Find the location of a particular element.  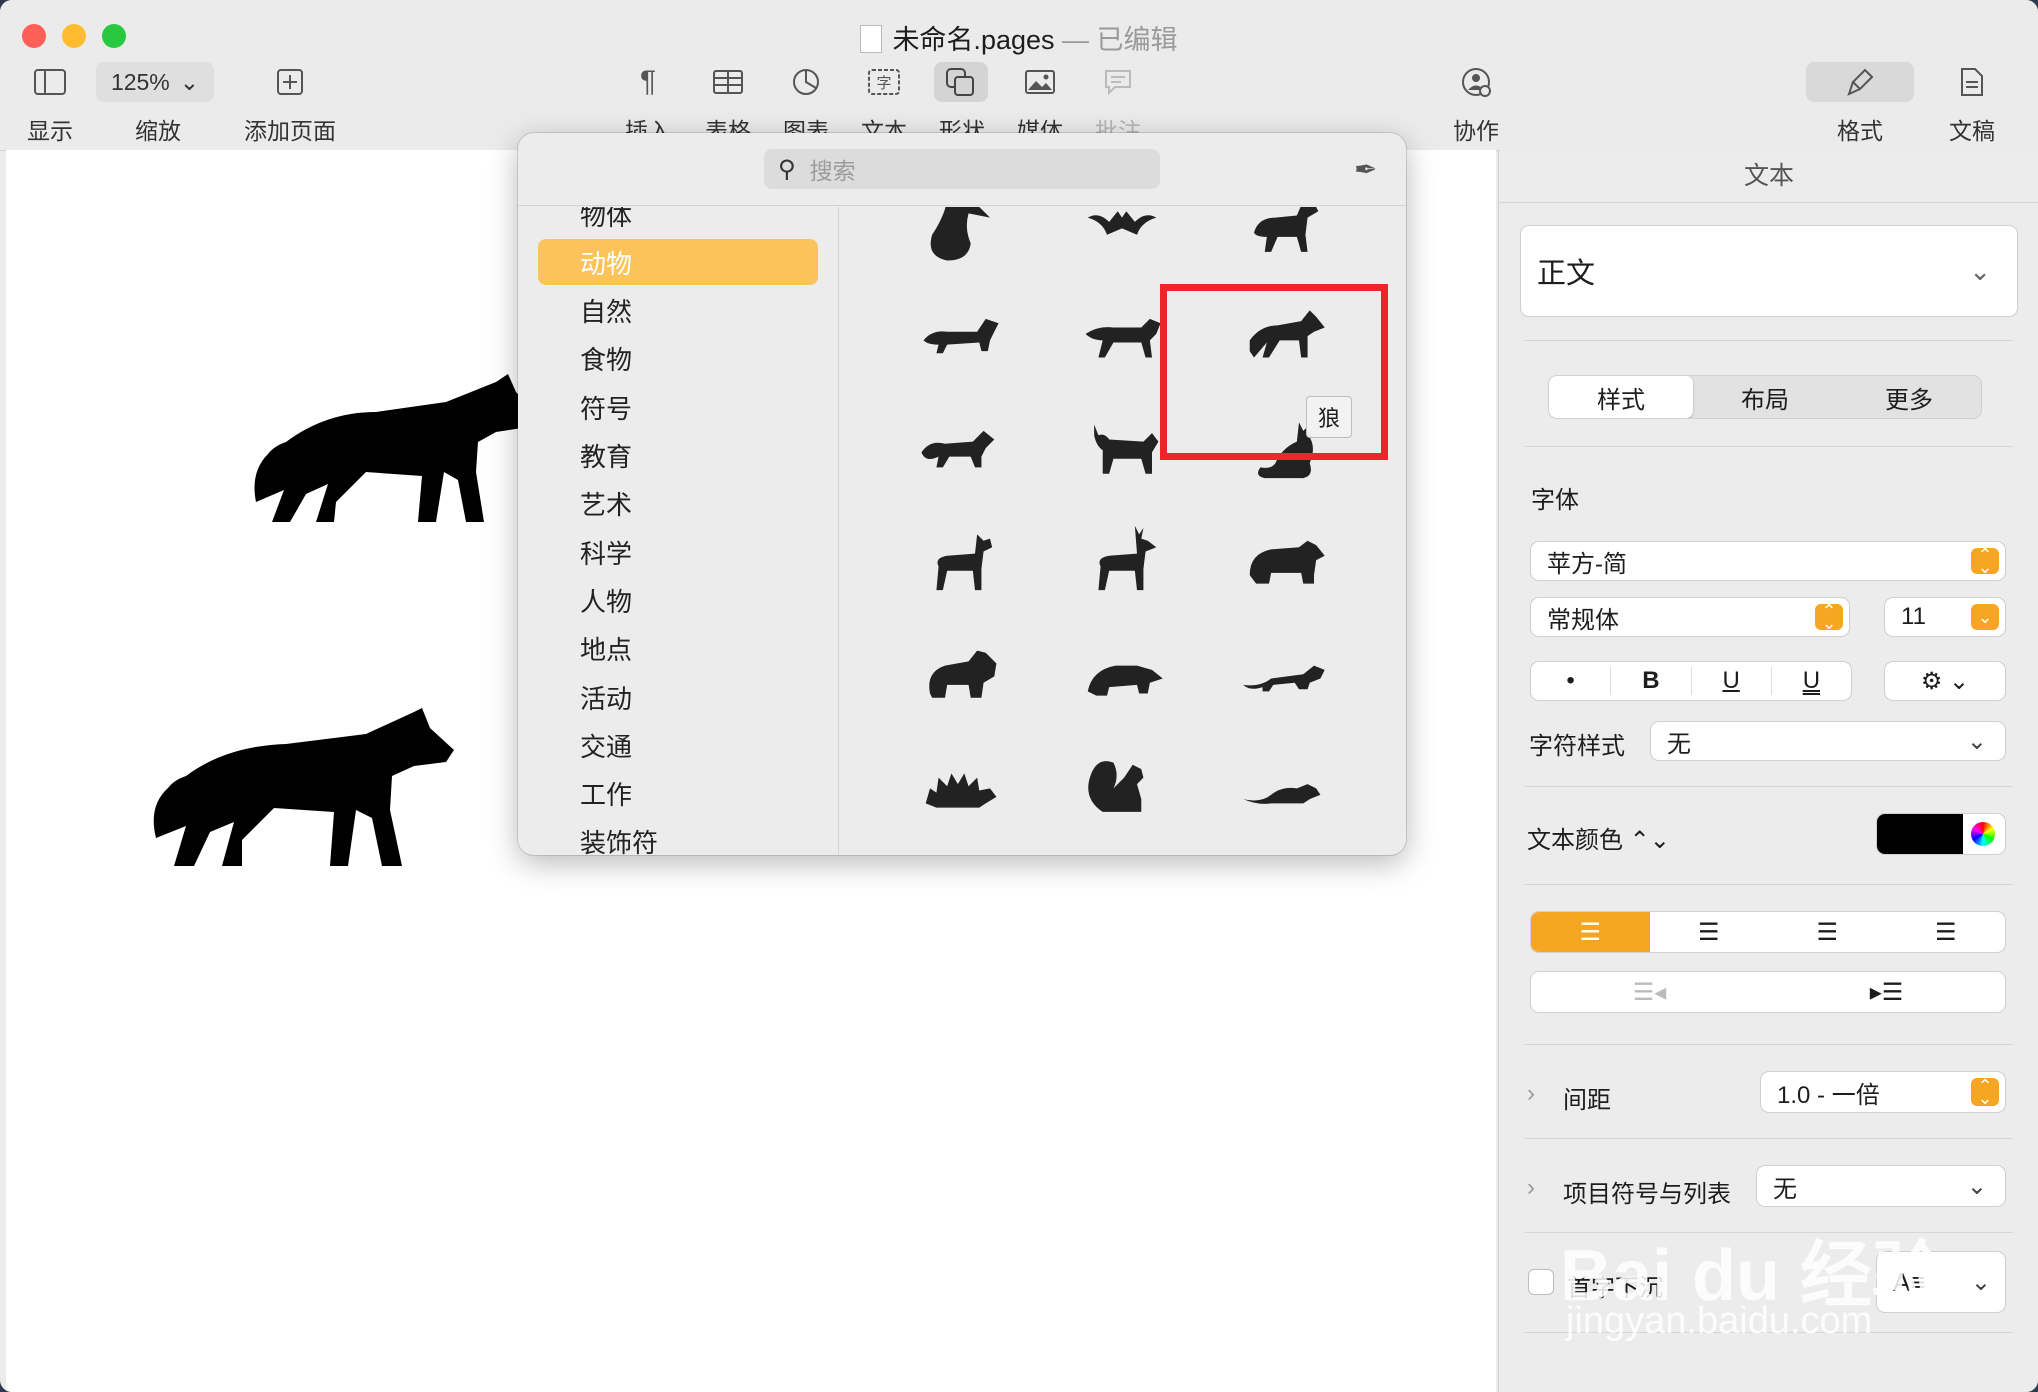

document-name: 未命名.pages is located at coordinates (973, 40).